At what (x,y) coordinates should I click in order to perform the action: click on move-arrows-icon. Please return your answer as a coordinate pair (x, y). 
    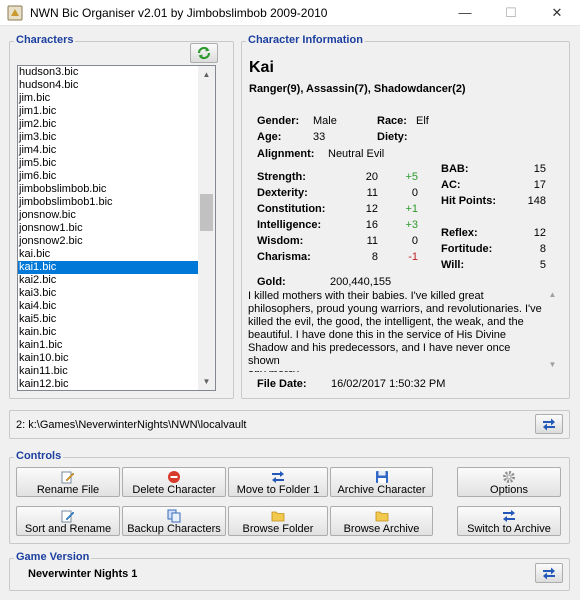
    Looking at the image, I should click on (278, 477).